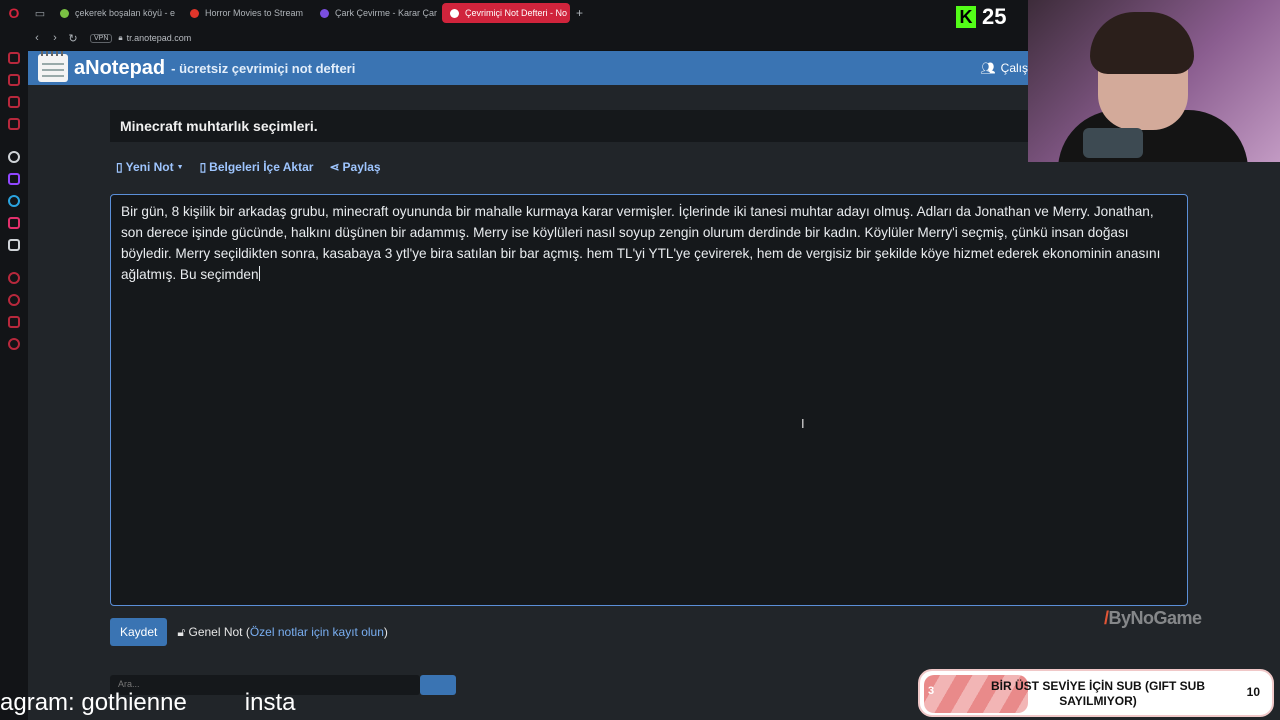 The width and height of the screenshot is (1280, 720). I want to click on url-field: tr.anotepad.com, so click(159, 38).